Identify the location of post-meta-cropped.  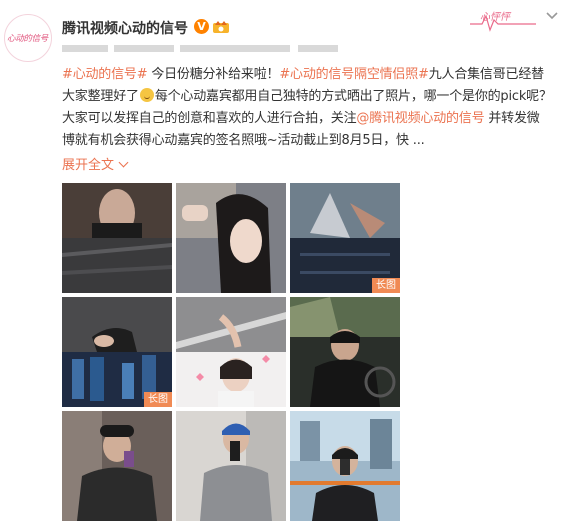
(212, 46).